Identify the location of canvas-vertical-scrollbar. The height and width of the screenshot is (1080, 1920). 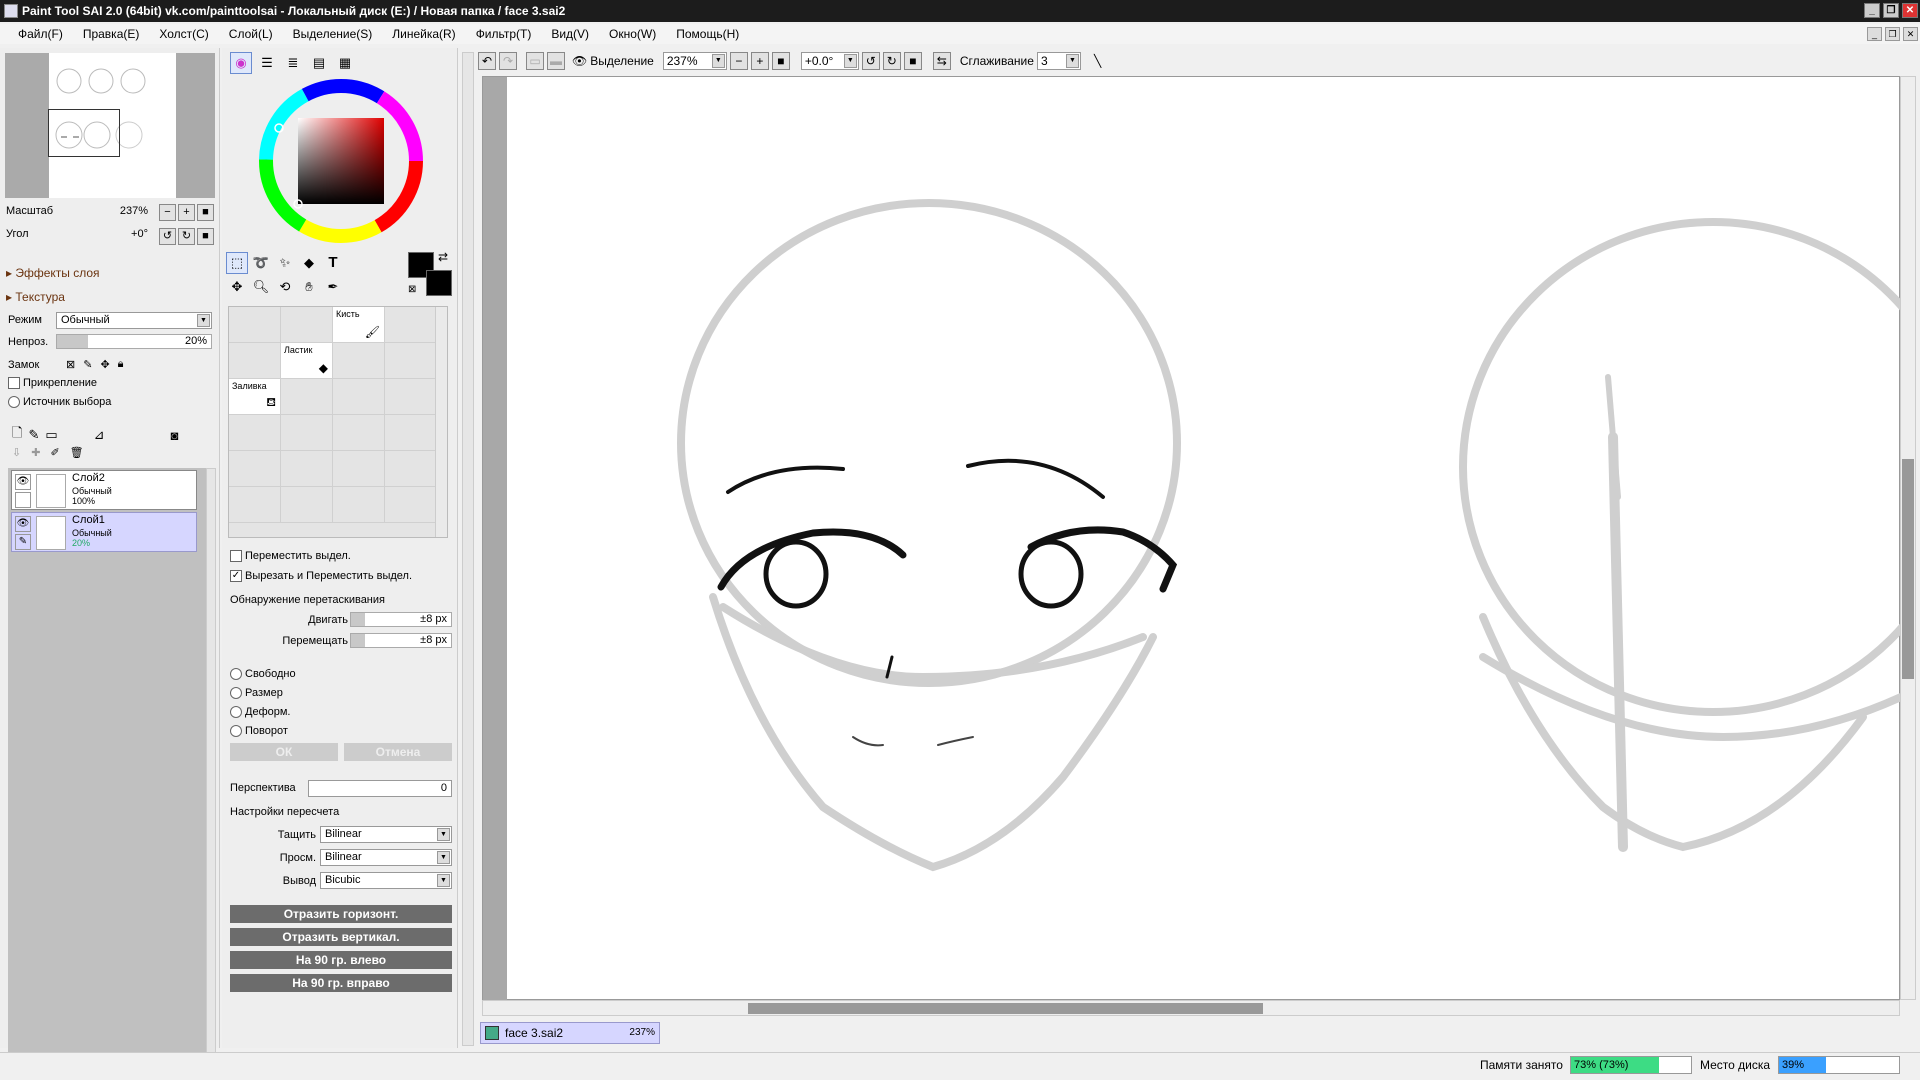
(1908, 538).